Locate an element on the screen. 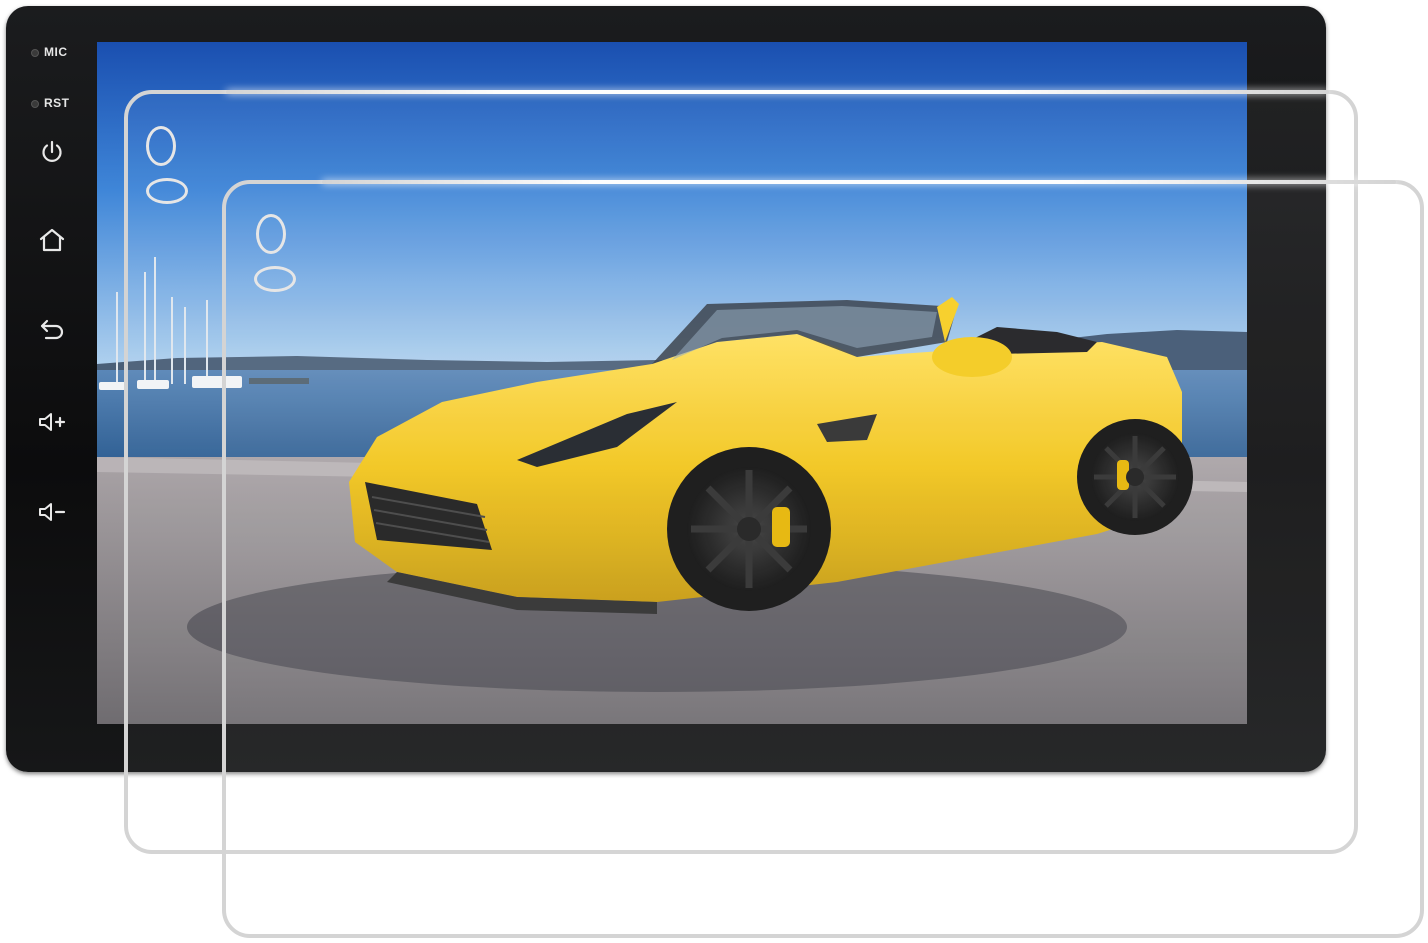 This screenshot has width=1428, height=943. home-icon is located at coordinates (52, 240).